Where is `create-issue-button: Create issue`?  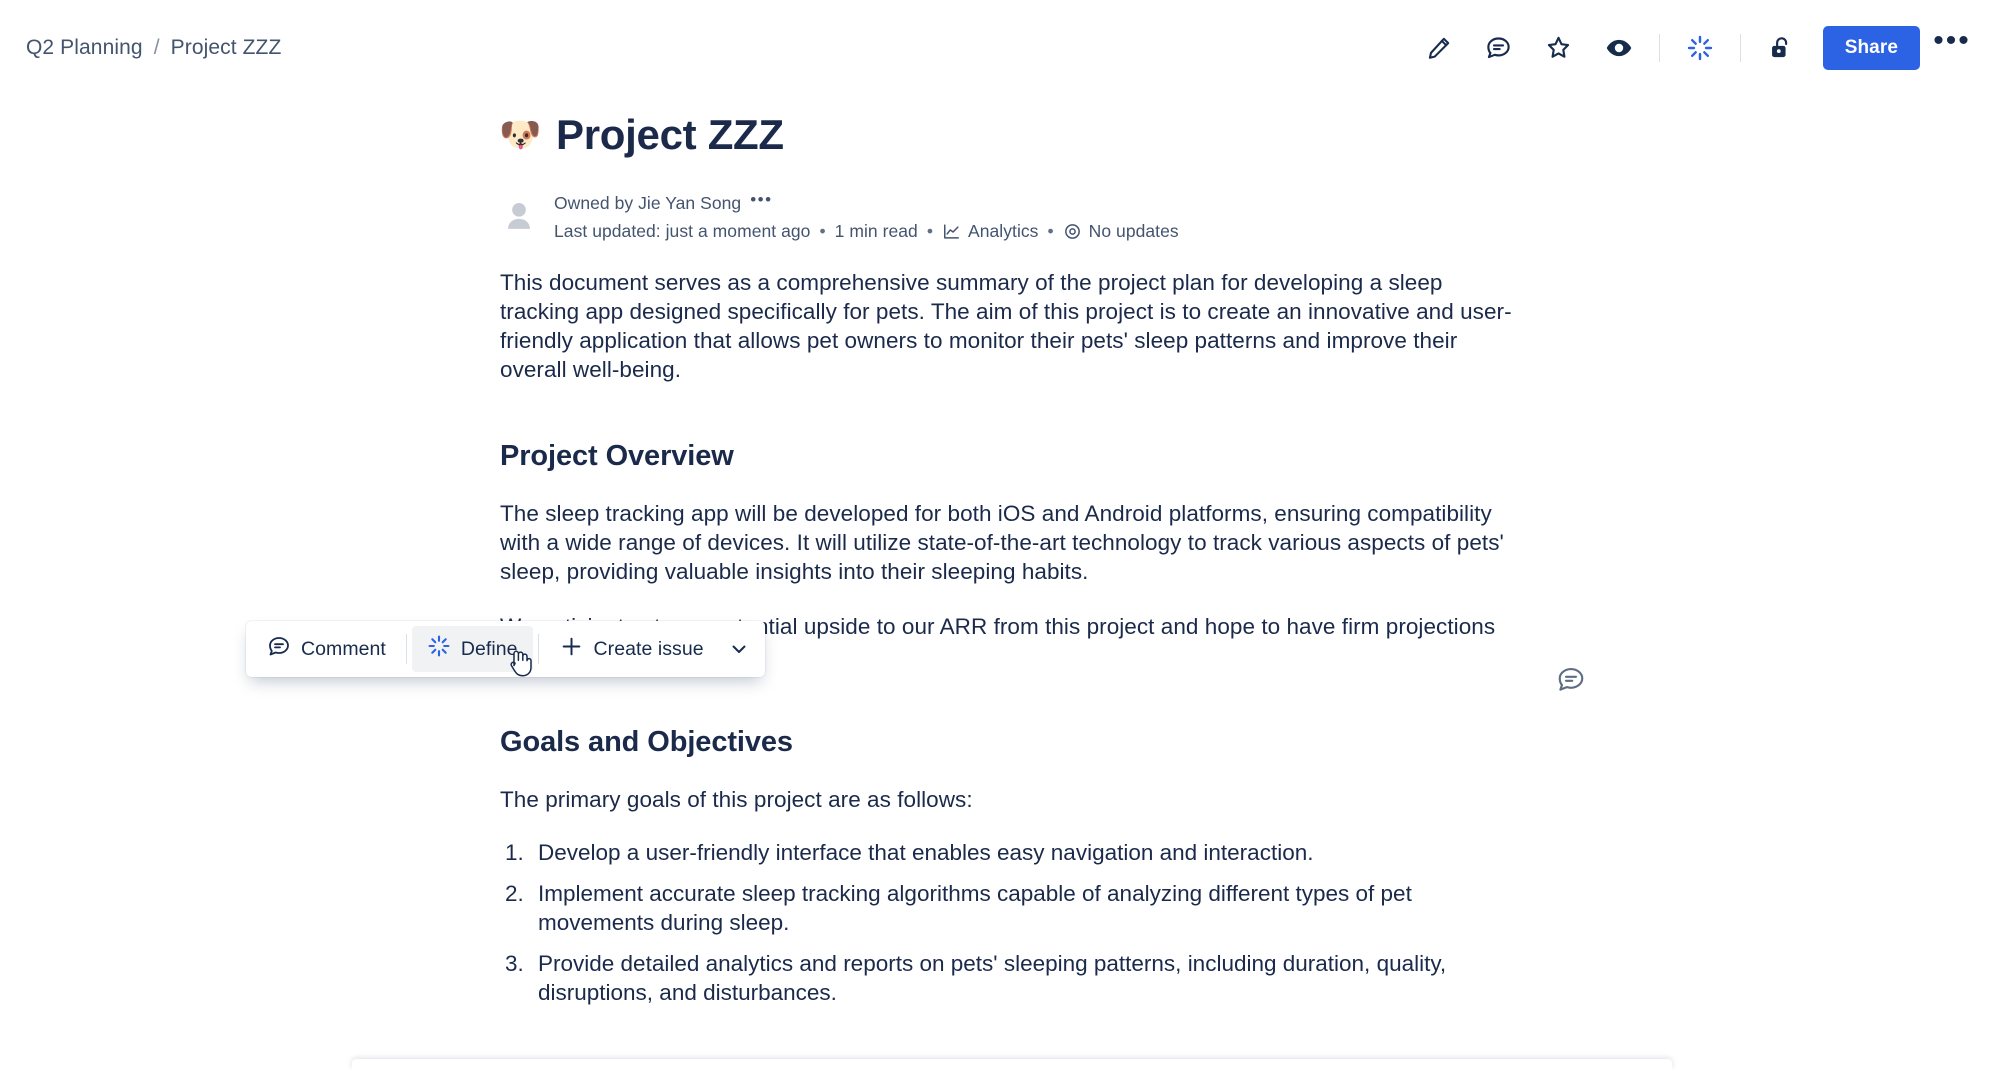
create-issue-button: Create issue is located at coordinates (631, 649).